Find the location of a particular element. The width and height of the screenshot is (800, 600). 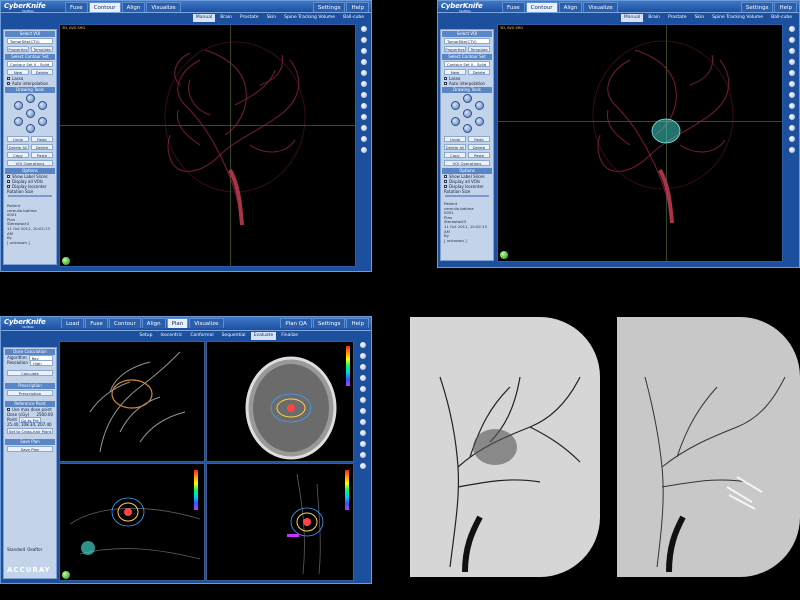

subtab-evaluate: Evaluate is located at coordinates (263, 336).